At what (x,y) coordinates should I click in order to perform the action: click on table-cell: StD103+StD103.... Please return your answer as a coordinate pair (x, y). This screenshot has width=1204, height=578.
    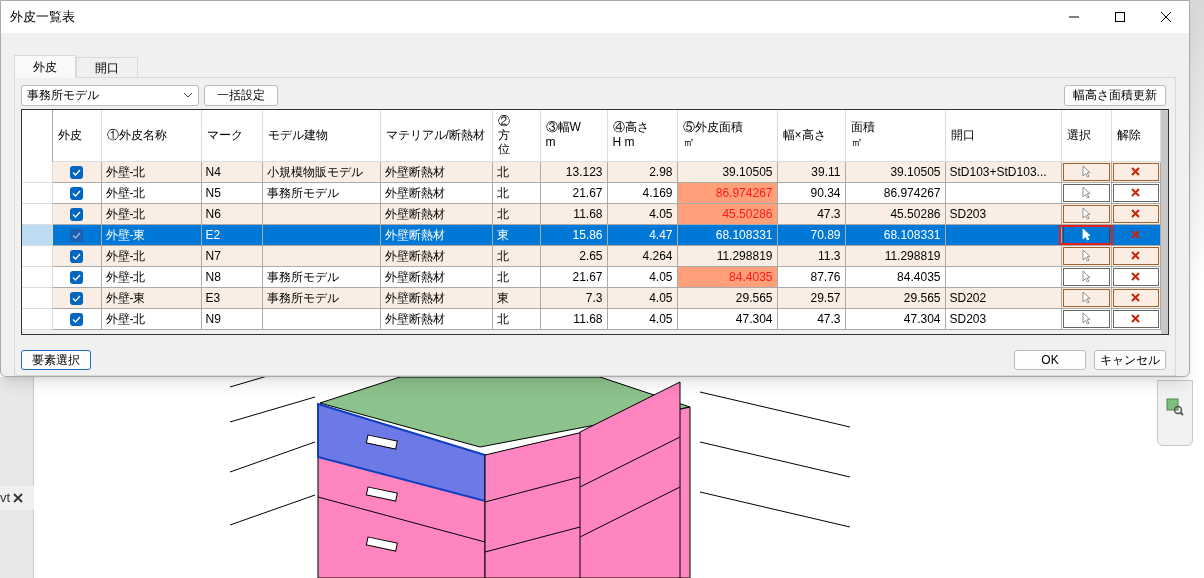
    Looking at the image, I should click on (998, 171).